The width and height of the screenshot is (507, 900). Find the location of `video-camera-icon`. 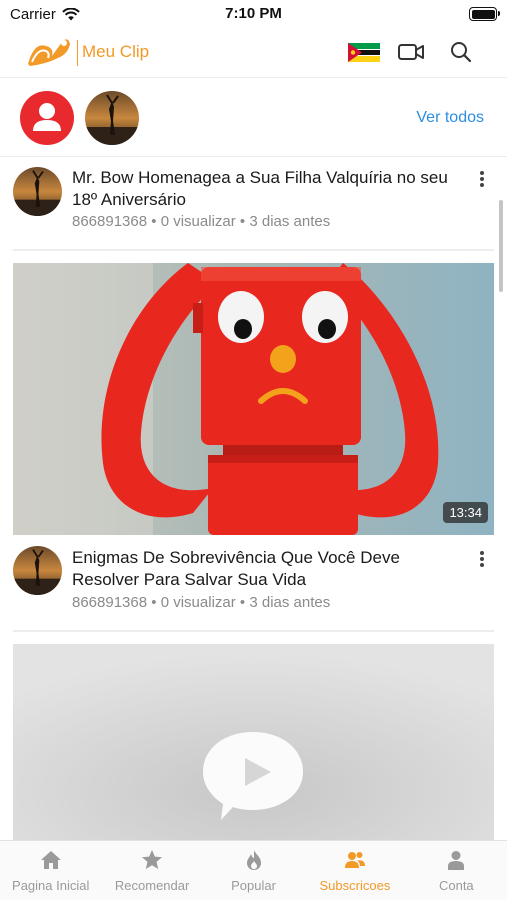

video-camera-icon is located at coordinates (411, 52).